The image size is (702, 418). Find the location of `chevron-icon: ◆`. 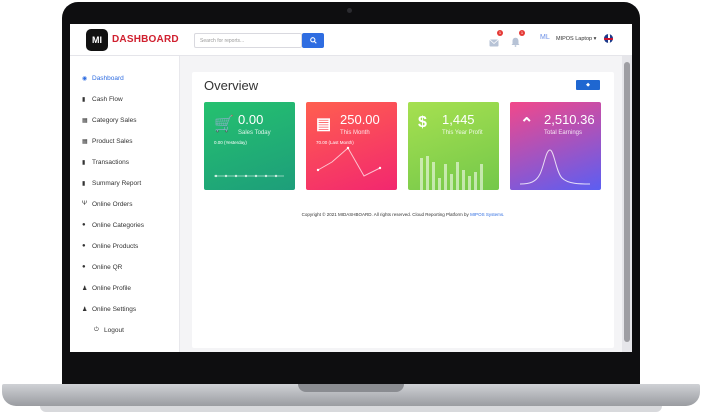

chevron-icon: ◆ is located at coordinates (588, 85).